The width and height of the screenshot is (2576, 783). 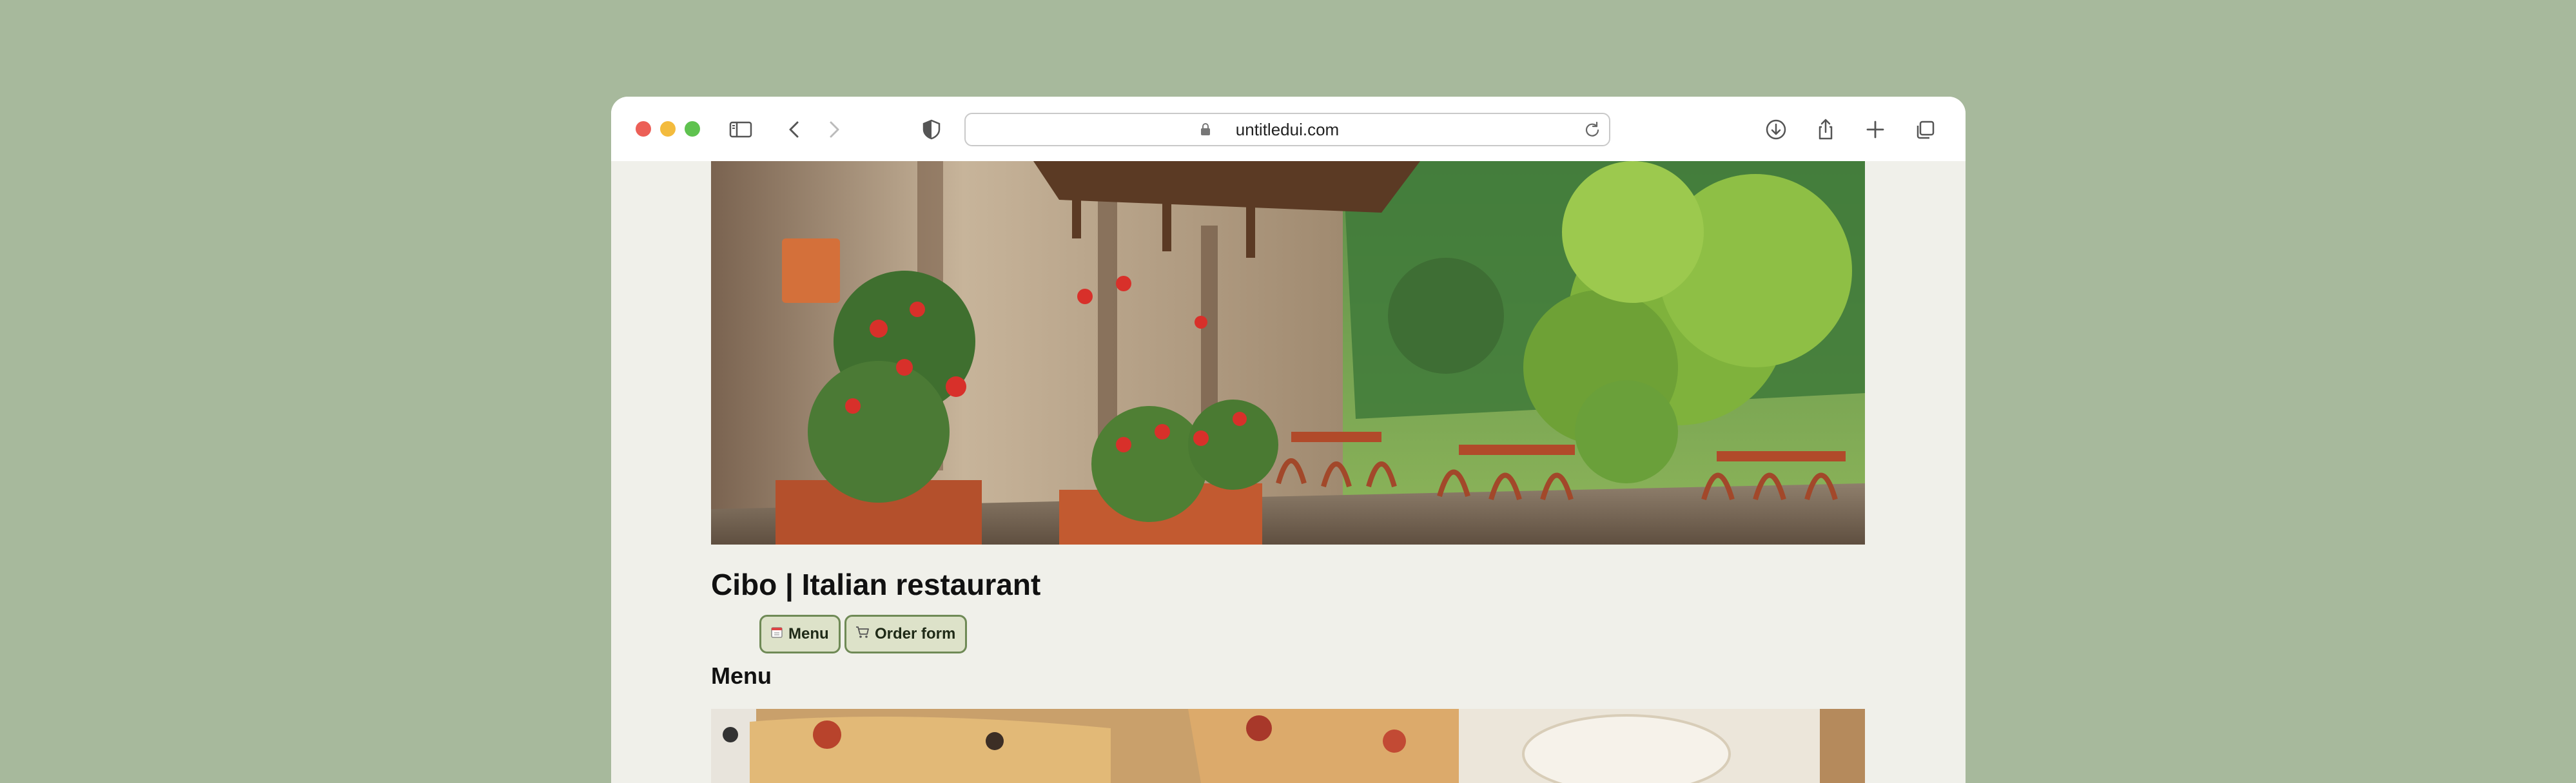 What do you see at coordinates (931, 129) in the screenshot?
I see `privacy-shield-icon` at bounding box center [931, 129].